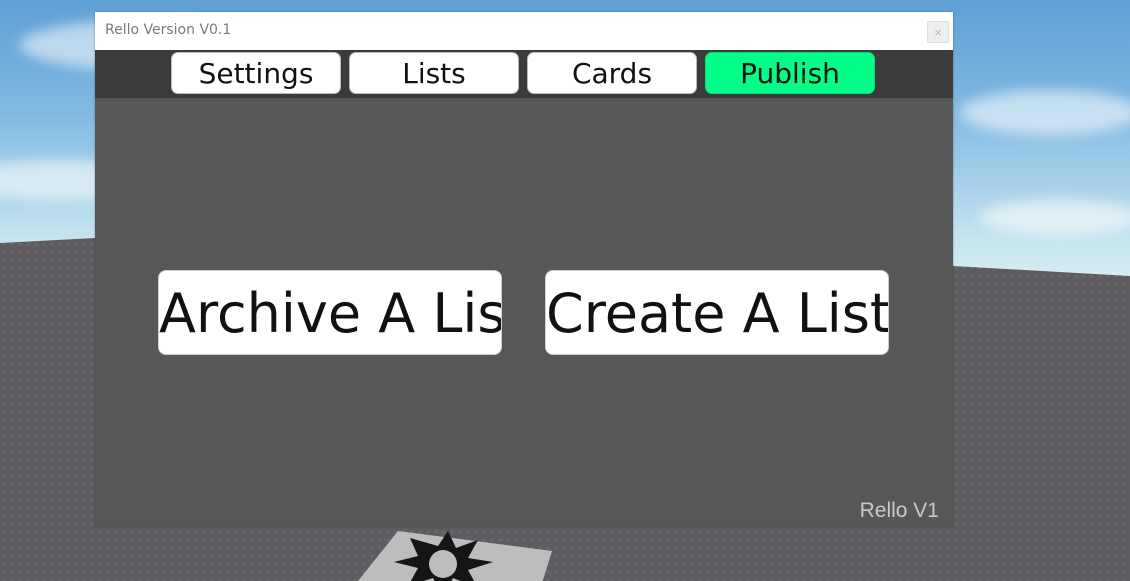  What do you see at coordinates (524, 31) in the screenshot?
I see `title-bar: Rello Version V0.1 ×` at bounding box center [524, 31].